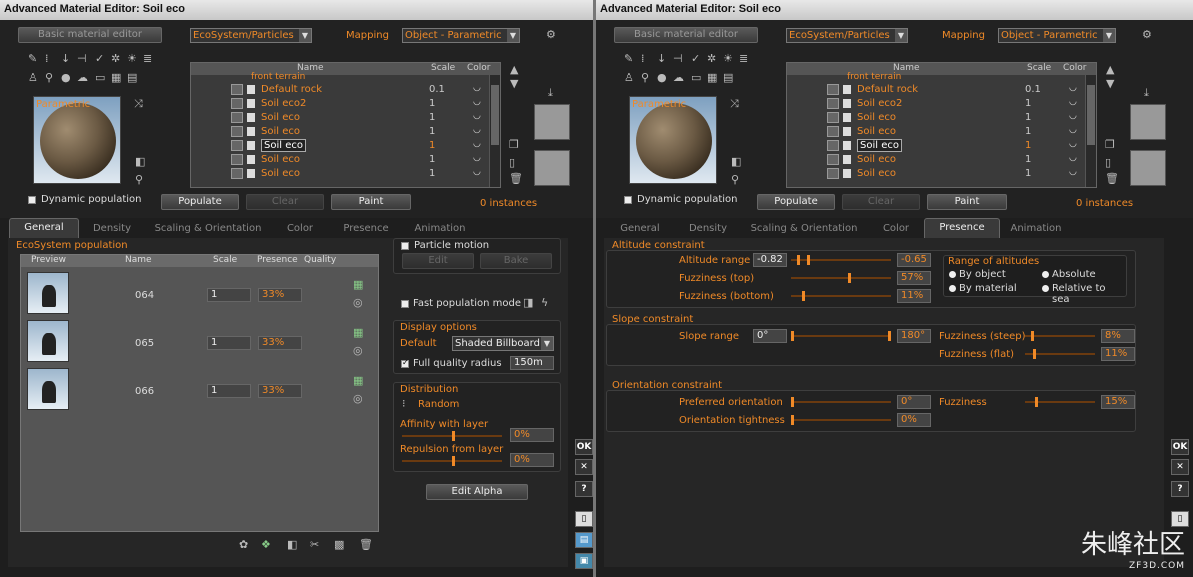 Image resolution: width=1193 pixels, height=577 pixels. I want to click on walk-icon: ⚲, so click(49, 77).